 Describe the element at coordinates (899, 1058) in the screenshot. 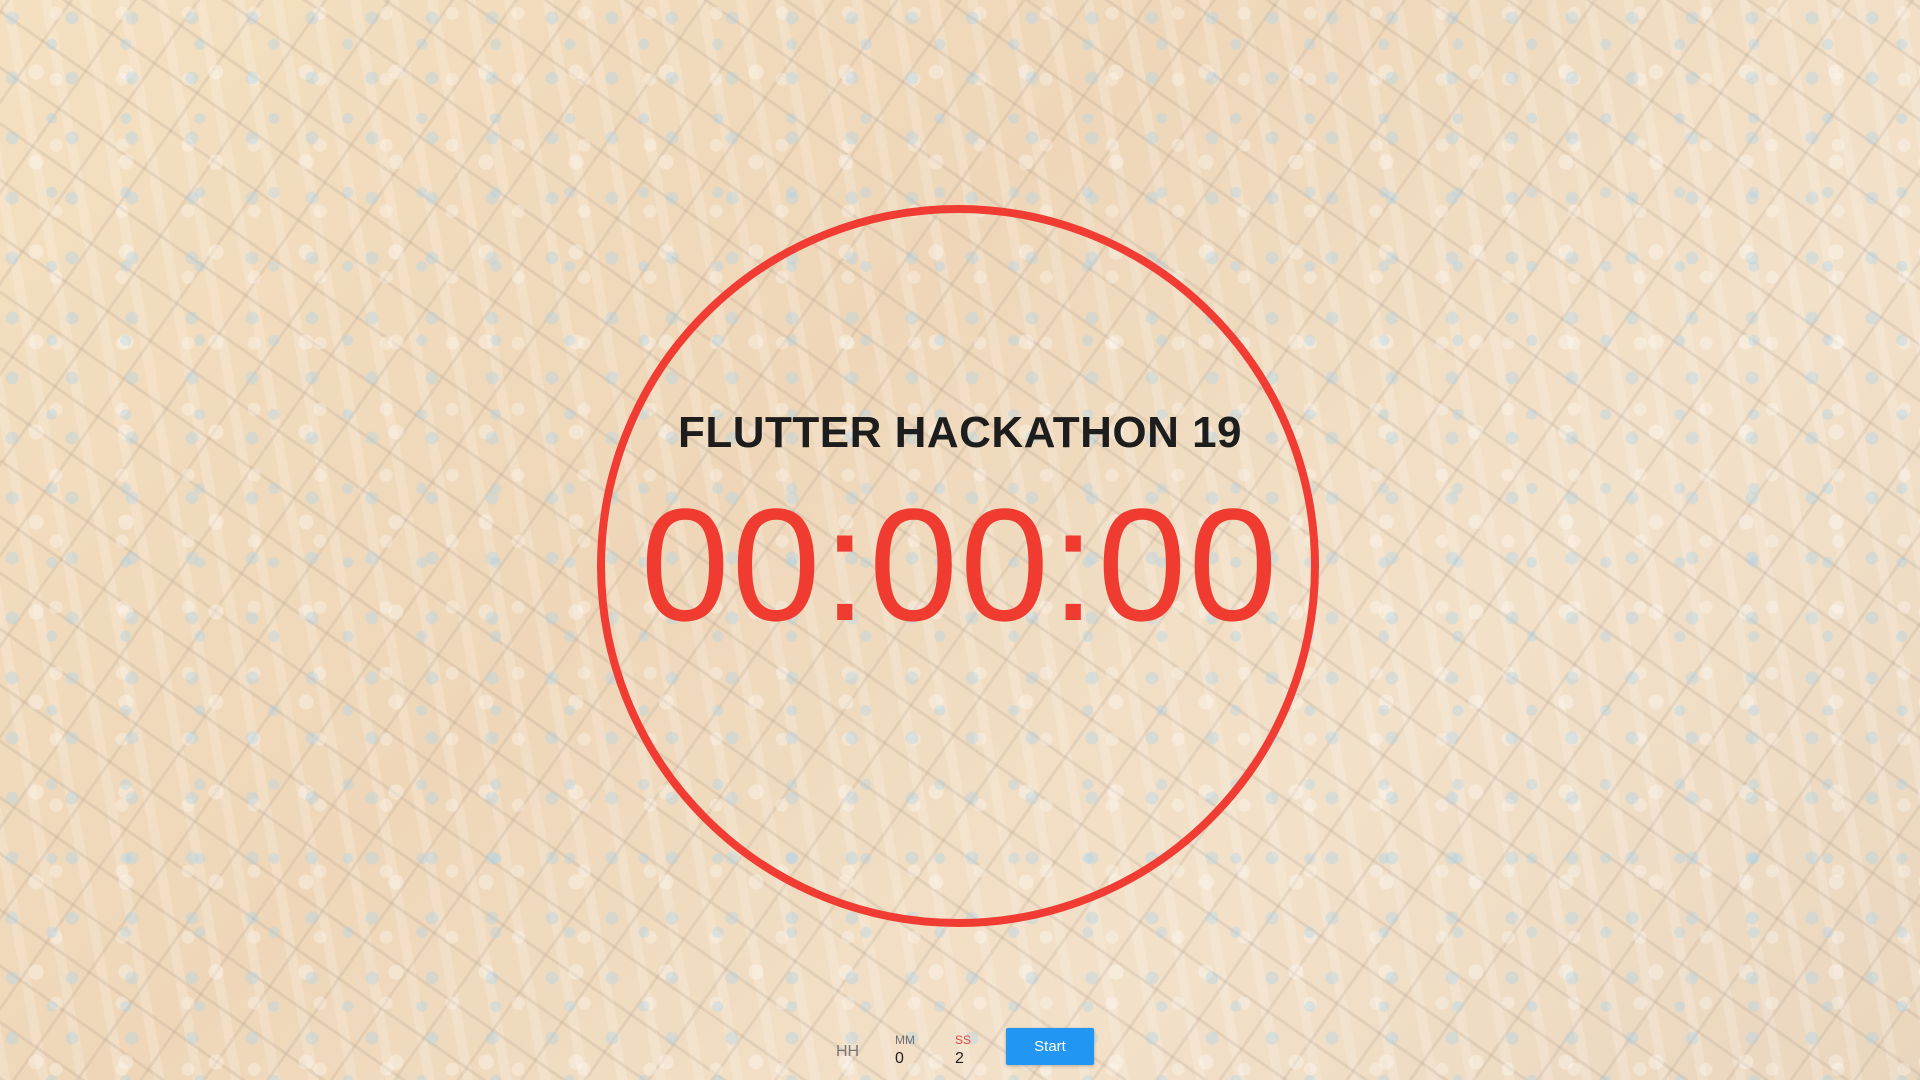

I see `minutes-value: 0` at that location.